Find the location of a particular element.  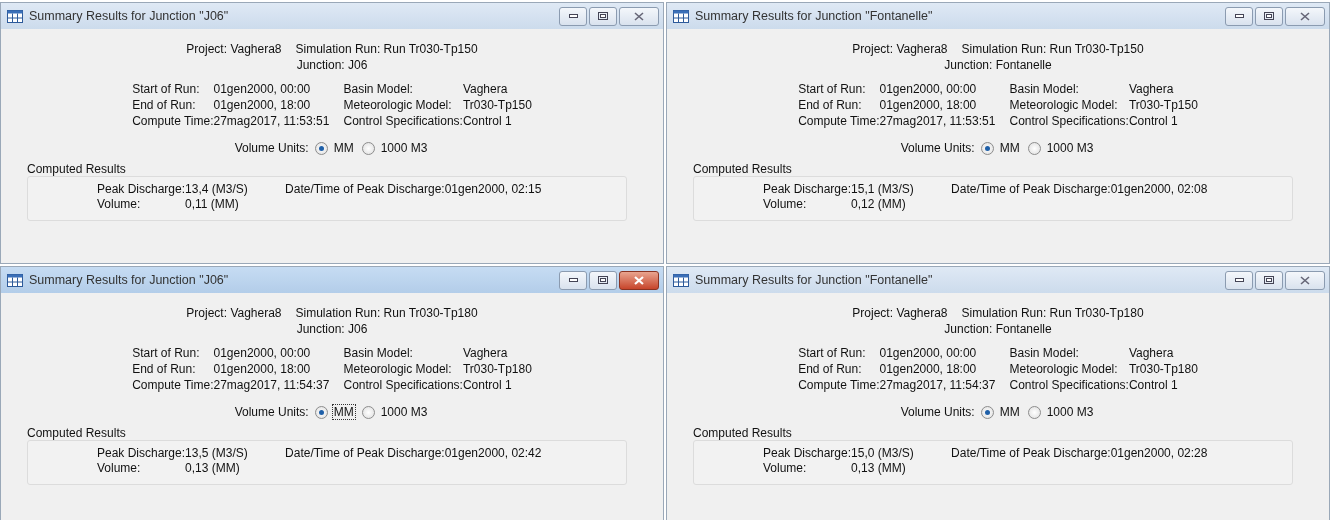

window-title: Summary Results for Junction "J06" is located at coordinates (129, 16).